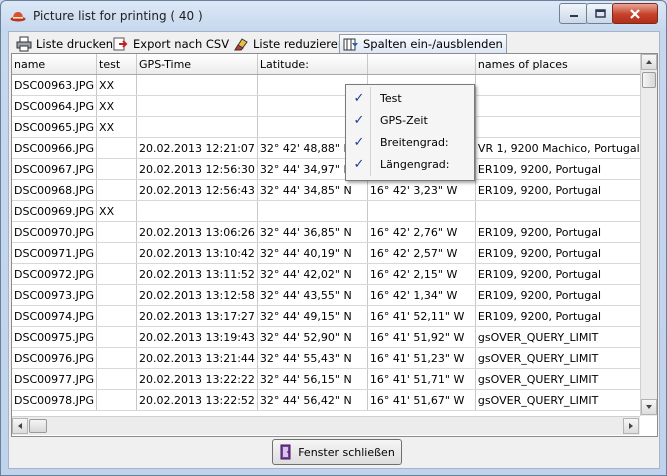 This screenshot has height=476, width=667. What do you see at coordinates (55, 190) in the screenshot?
I see `table-cell: DSC00968.JPG` at bounding box center [55, 190].